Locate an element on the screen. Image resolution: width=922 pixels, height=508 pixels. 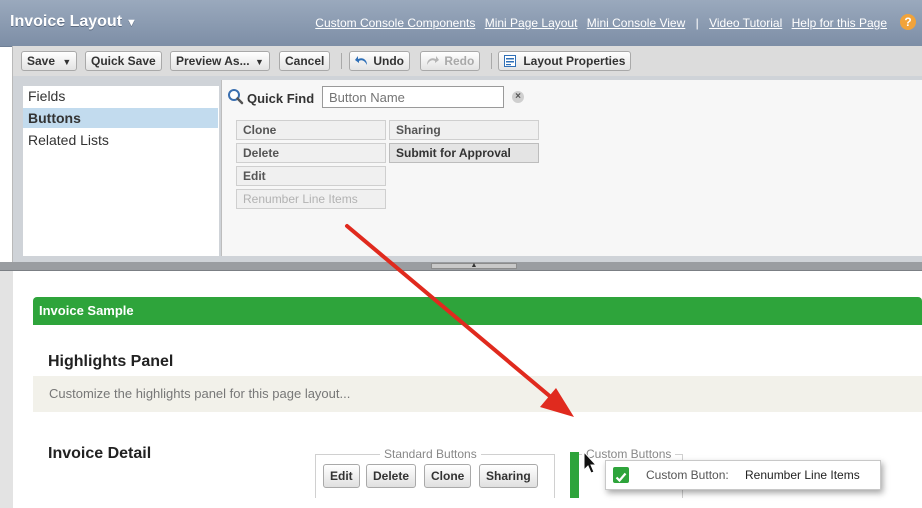
category-fields: Fields is located at coordinates (120, 96).